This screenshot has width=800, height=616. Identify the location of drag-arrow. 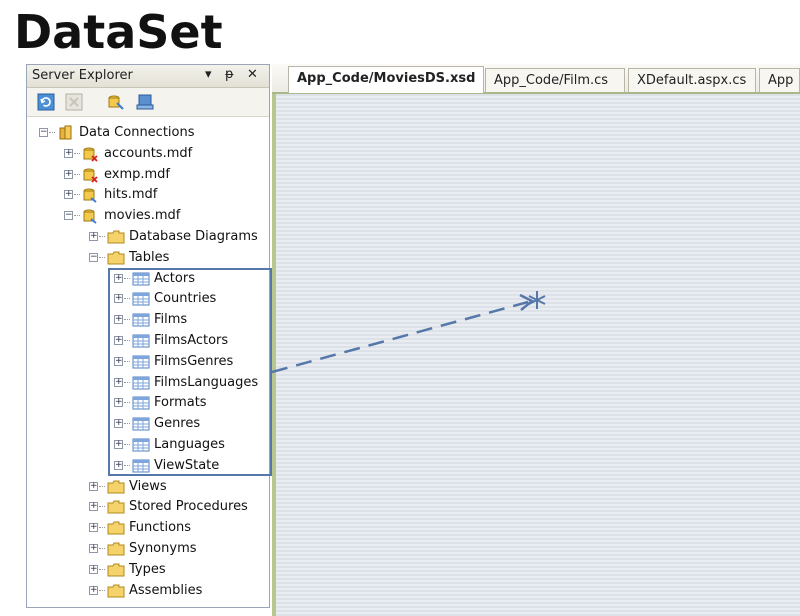
(408, 332).